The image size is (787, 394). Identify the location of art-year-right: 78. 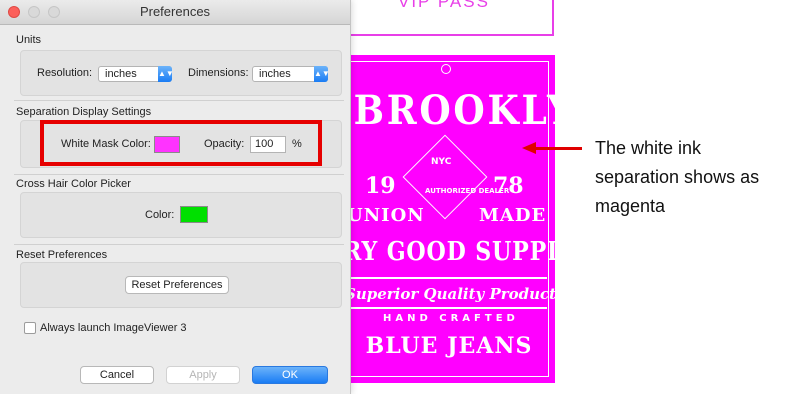
(508, 186).